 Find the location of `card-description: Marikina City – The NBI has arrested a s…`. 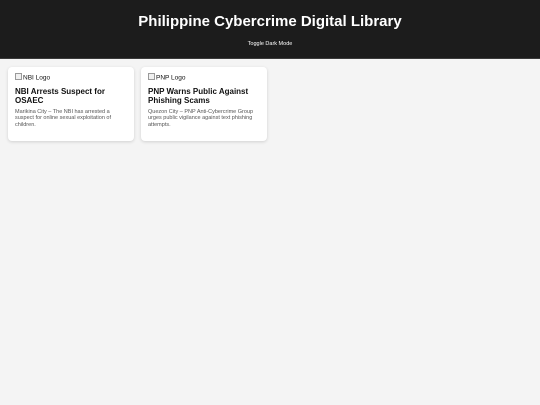

card-description: Marikina City – The NBI has arrested a s… is located at coordinates (63, 118).